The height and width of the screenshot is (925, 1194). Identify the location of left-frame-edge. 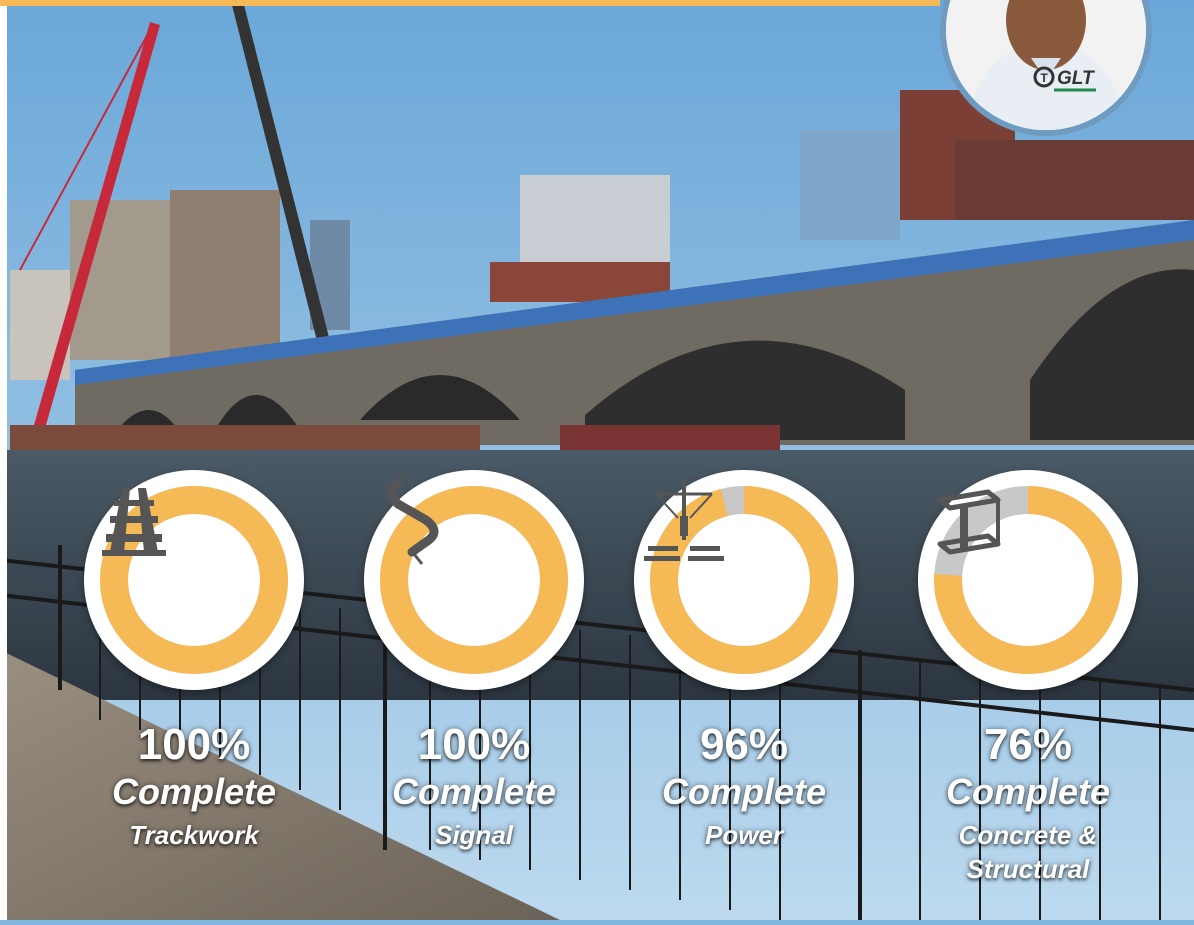
(3, 460).